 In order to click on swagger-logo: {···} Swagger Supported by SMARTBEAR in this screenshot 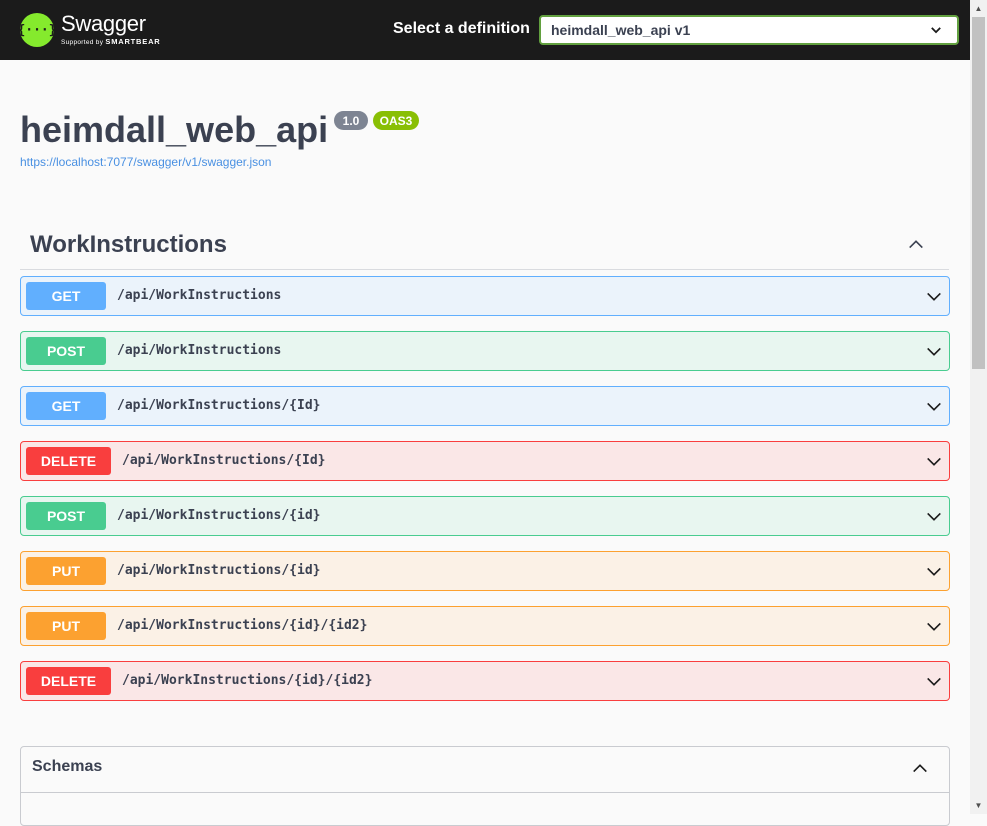, I will do `click(89, 30)`.